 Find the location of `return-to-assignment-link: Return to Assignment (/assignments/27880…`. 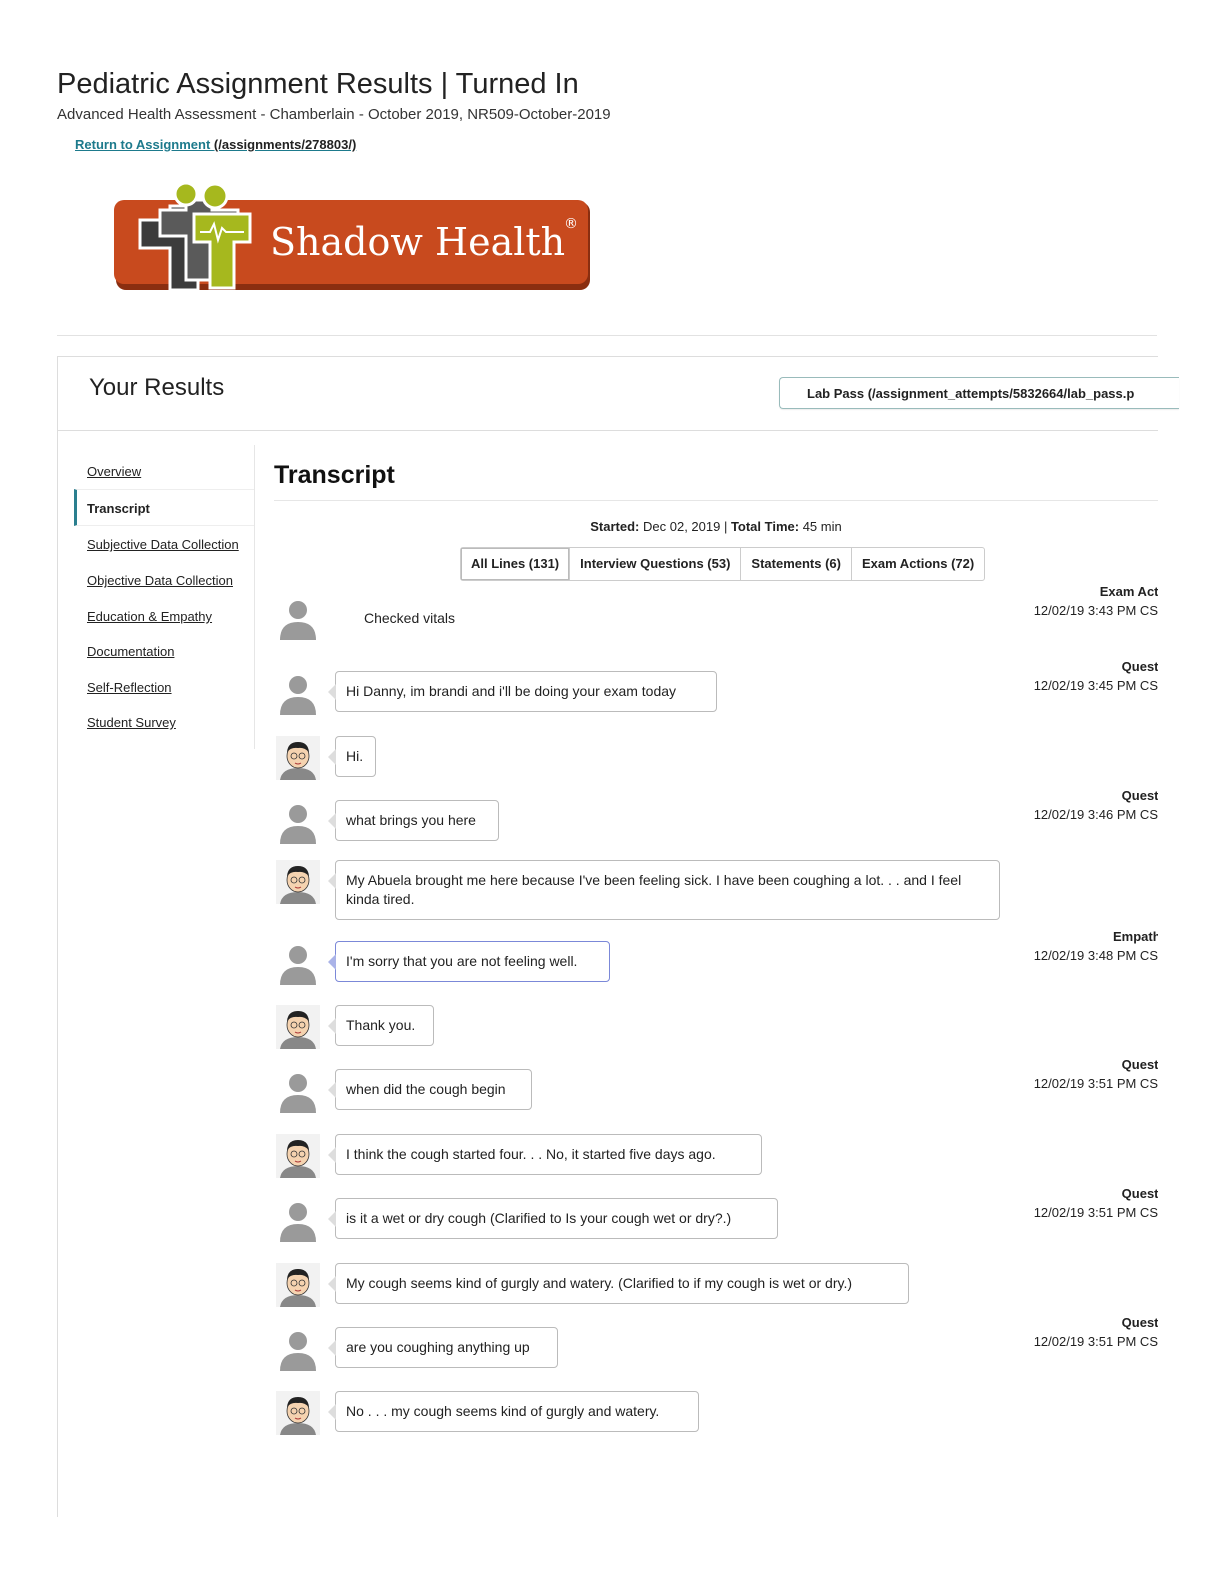

return-to-assignment-link: Return to Assignment (/assignments/27880… is located at coordinates (215, 144).